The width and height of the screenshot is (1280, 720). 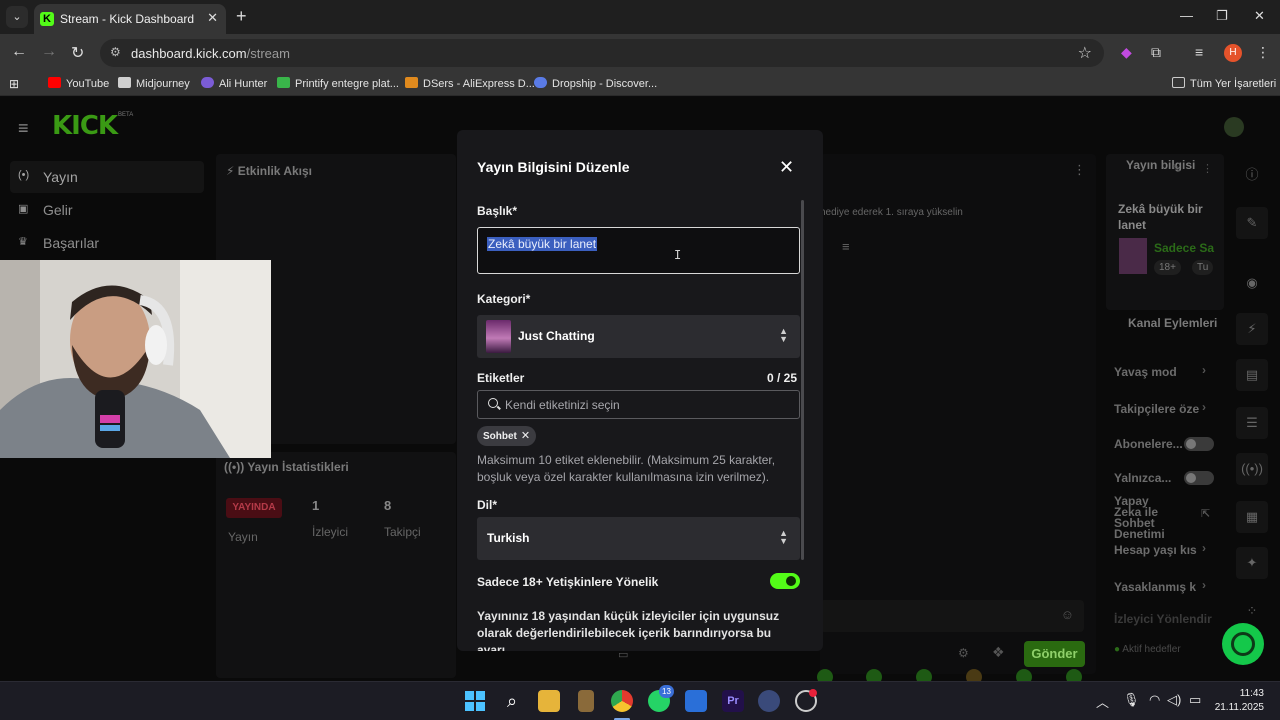 What do you see at coordinates (411, 82) in the screenshot?
I see `dsers-icon` at bounding box center [411, 82].